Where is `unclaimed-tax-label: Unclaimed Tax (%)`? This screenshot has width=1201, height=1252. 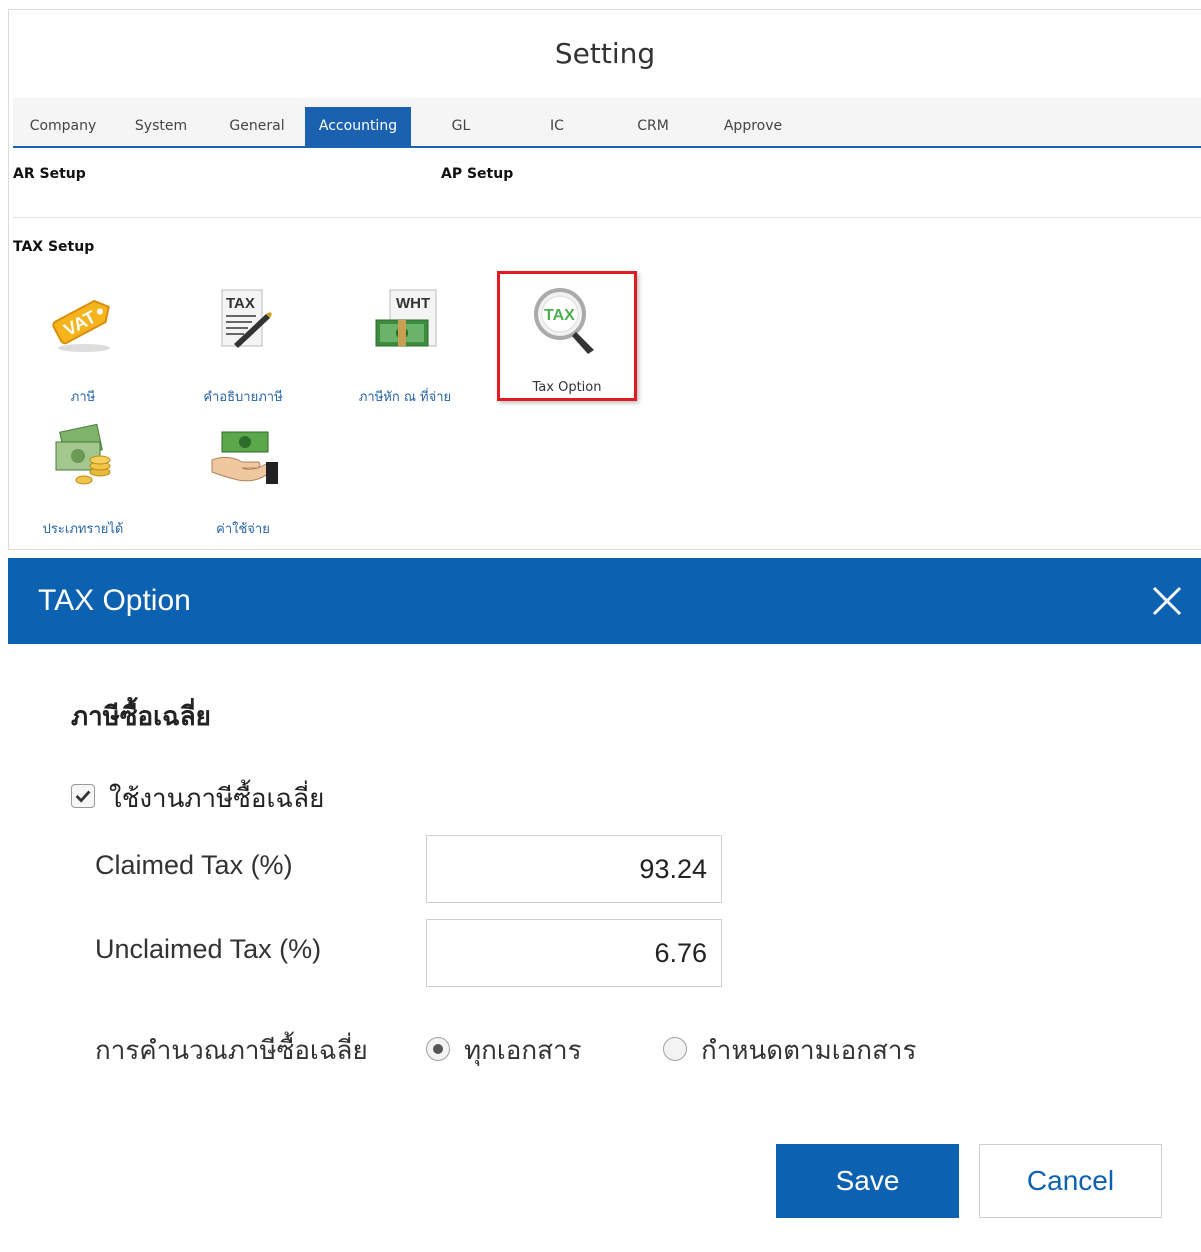
unclaimed-tax-label: Unclaimed Tax (%) is located at coordinates (208, 949).